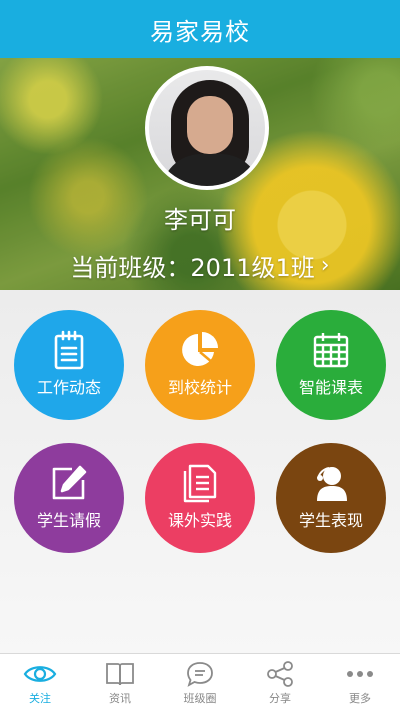  I want to click on chat-icon, so click(200, 674).